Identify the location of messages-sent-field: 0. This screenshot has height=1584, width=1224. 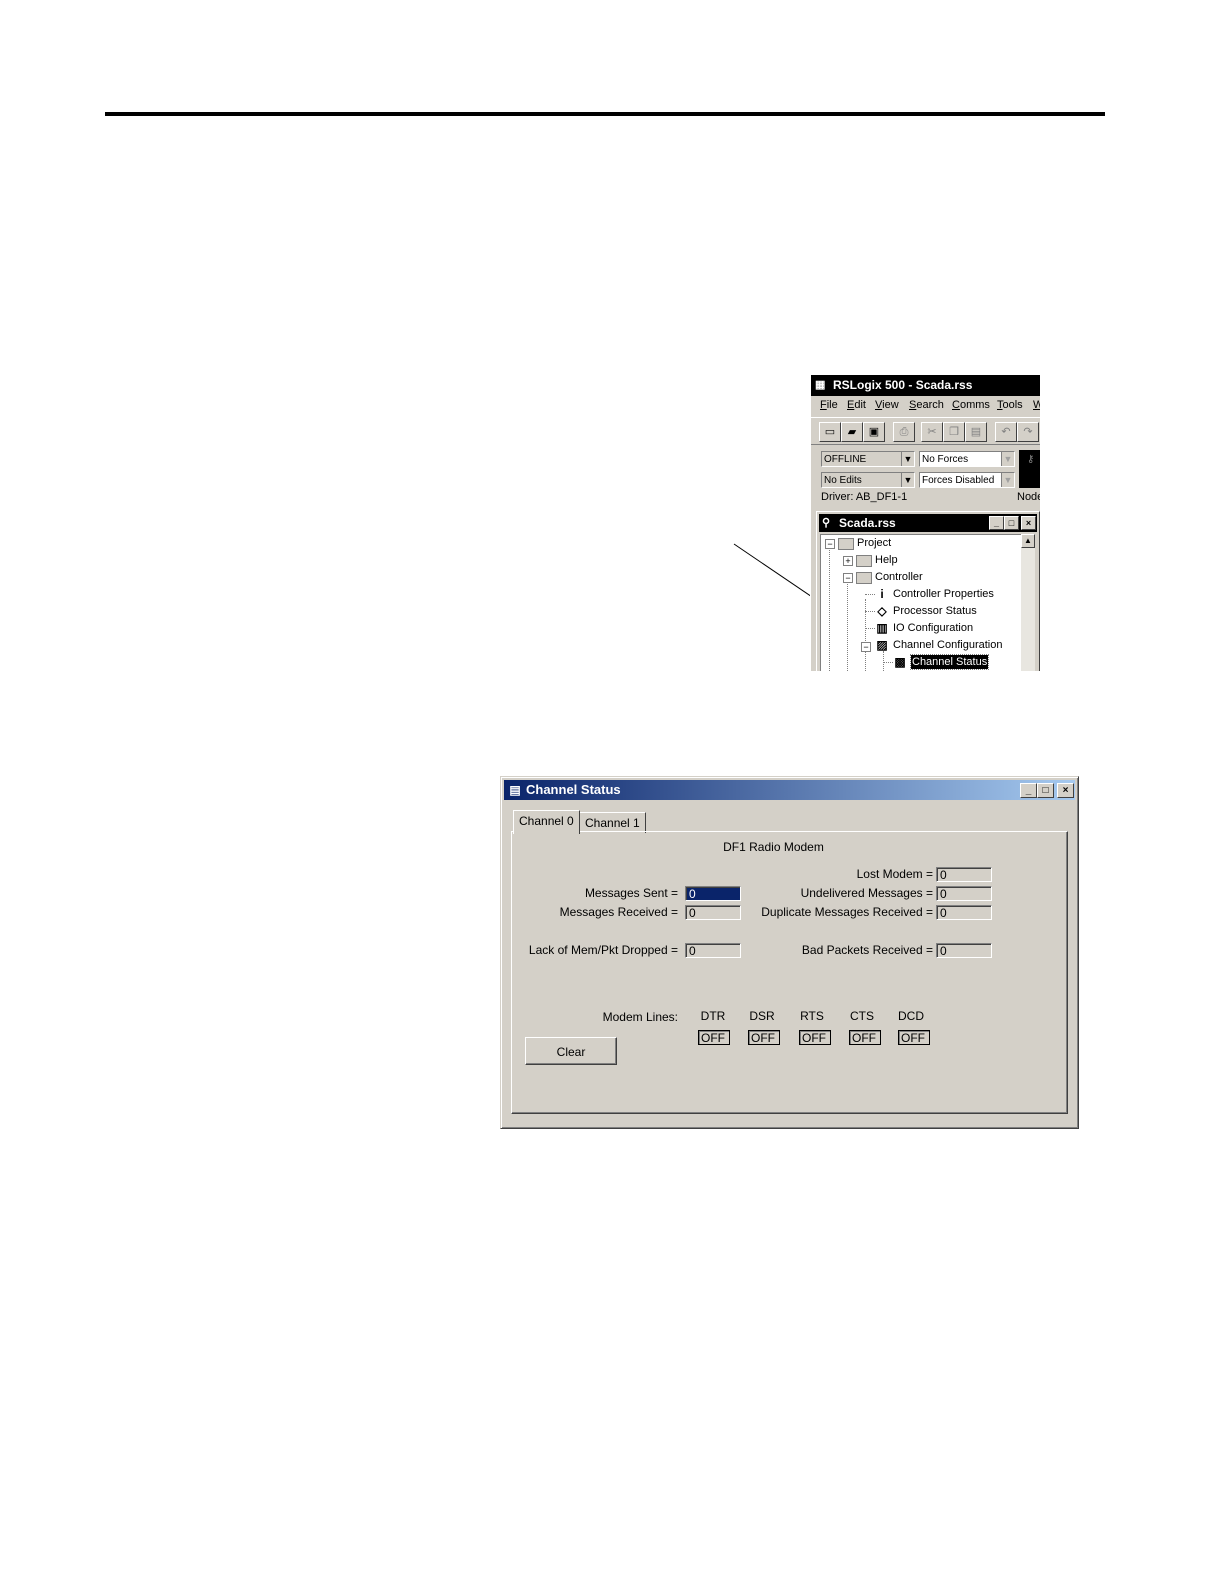
(713, 893).